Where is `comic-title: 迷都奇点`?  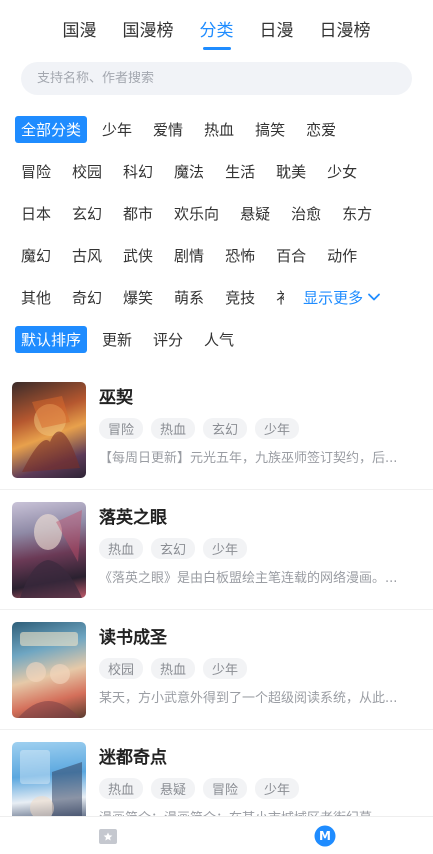
comic-title: 迷都奇点 is located at coordinates (133, 758).